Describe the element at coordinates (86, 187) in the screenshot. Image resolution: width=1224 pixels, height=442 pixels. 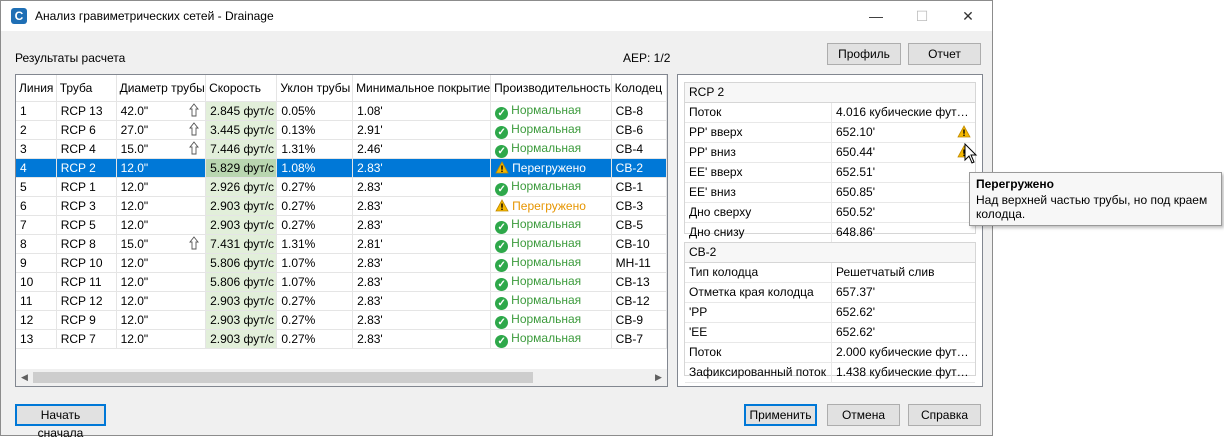
I see `pipe-cell: RCP 1` at that location.